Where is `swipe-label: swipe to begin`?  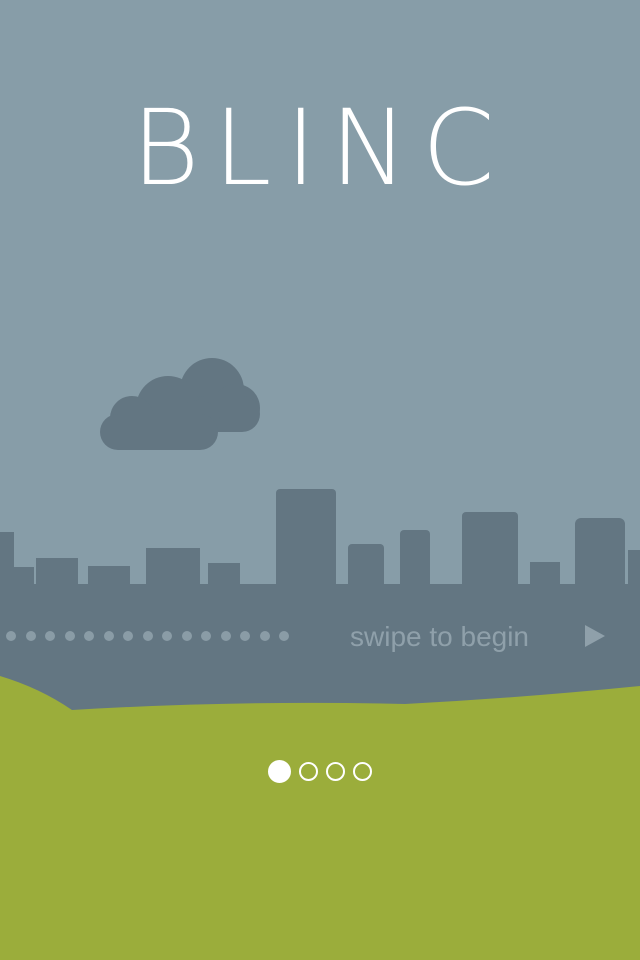 swipe-label: swipe to begin is located at coordinates (439, 637).